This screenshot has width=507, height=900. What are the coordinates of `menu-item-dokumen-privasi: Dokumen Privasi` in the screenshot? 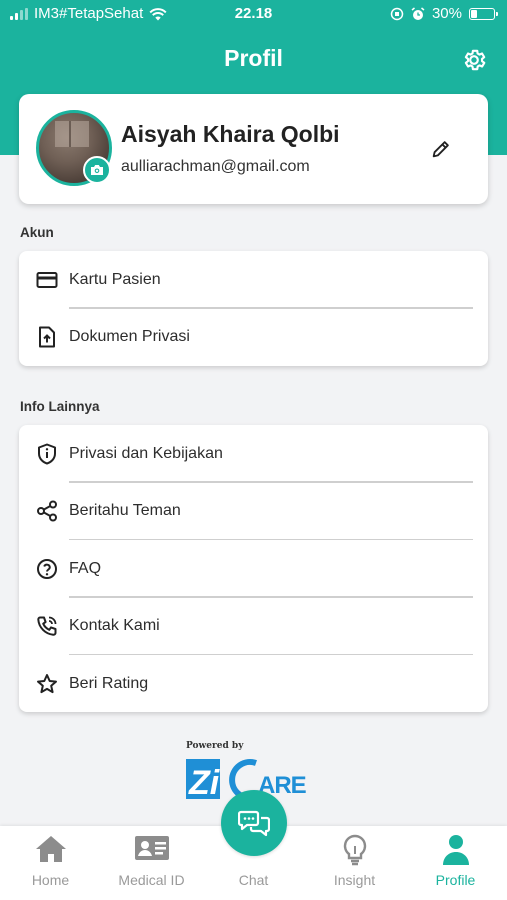 It's located at (253, 338).